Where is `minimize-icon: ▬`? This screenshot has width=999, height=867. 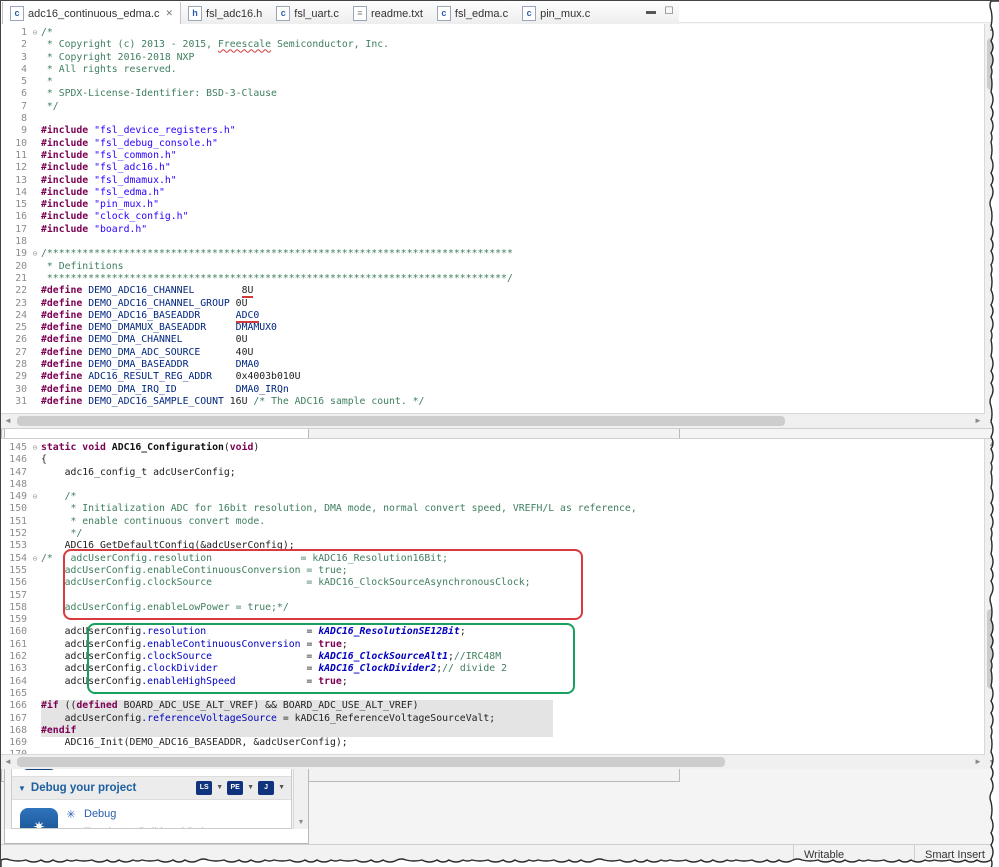 minimize-icon: ▬ is located at coordinates (651, 12).